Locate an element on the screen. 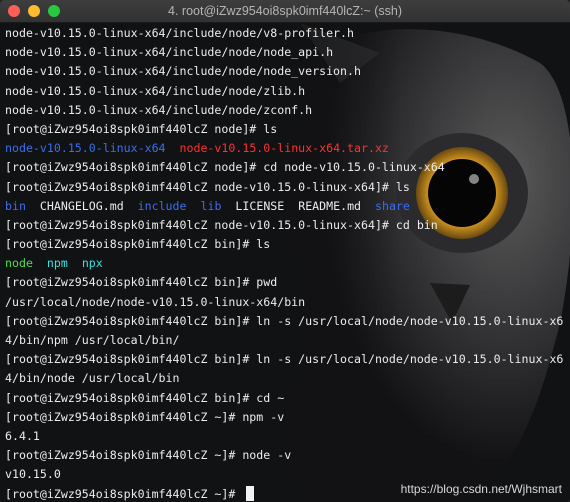 This screenshot has height=502, width=570. terminal-text: npx is located at coordinates (92, 263).